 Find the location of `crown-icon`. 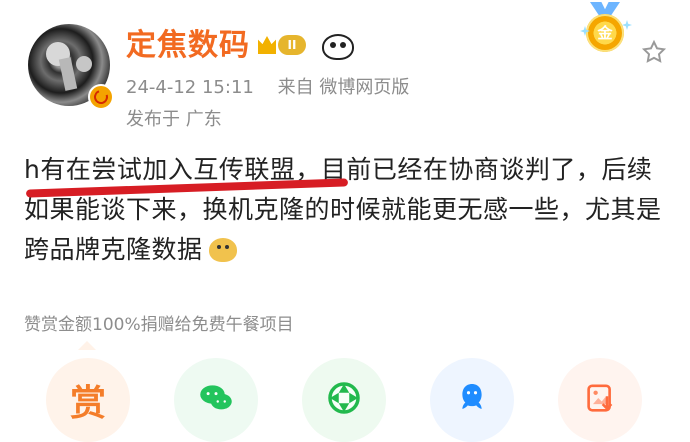

crown-icon is located at coordinates (267, 45).